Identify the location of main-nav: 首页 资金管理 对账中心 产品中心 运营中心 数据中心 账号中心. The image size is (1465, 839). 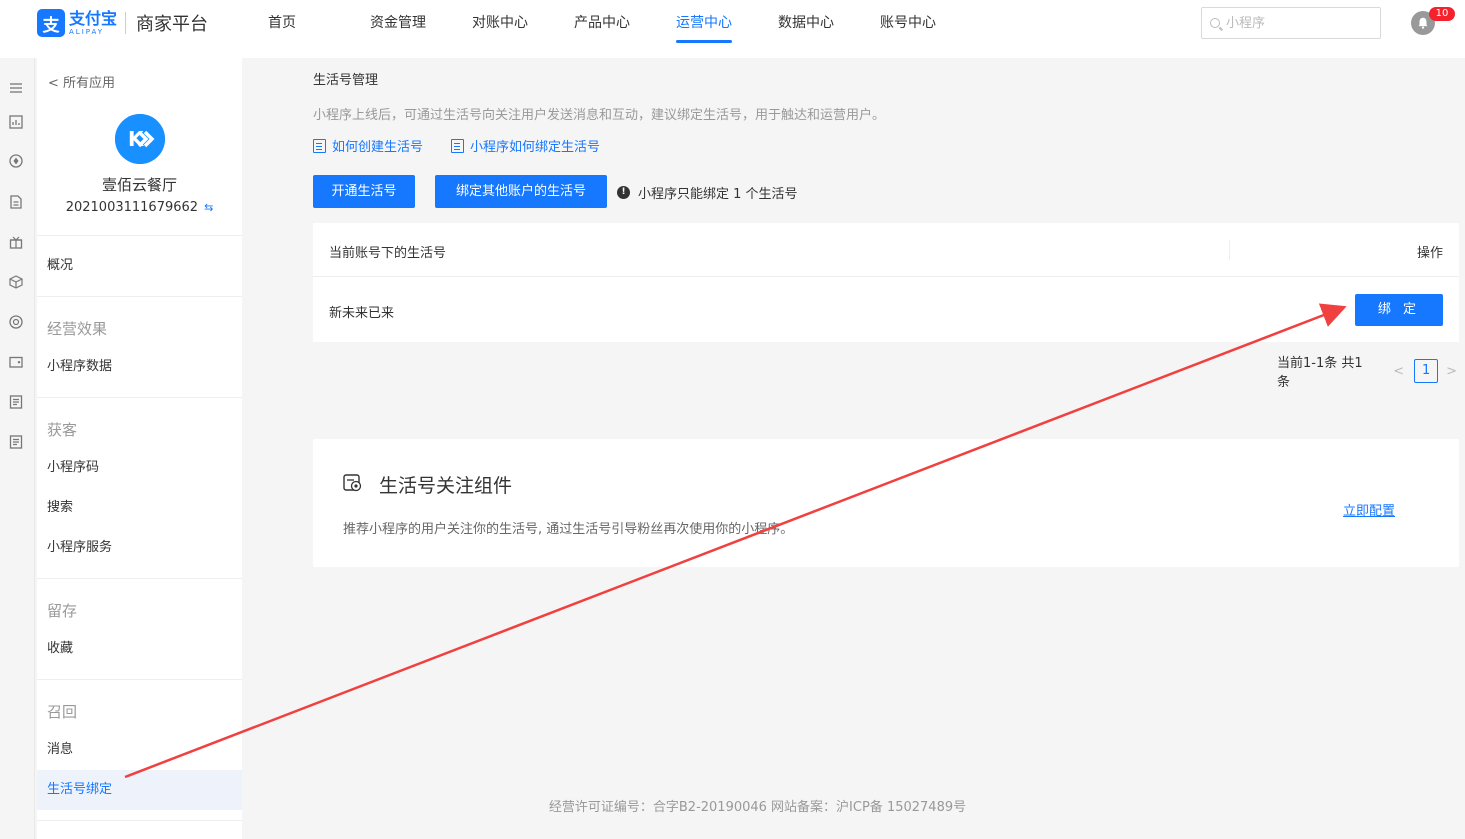
(625, 29).